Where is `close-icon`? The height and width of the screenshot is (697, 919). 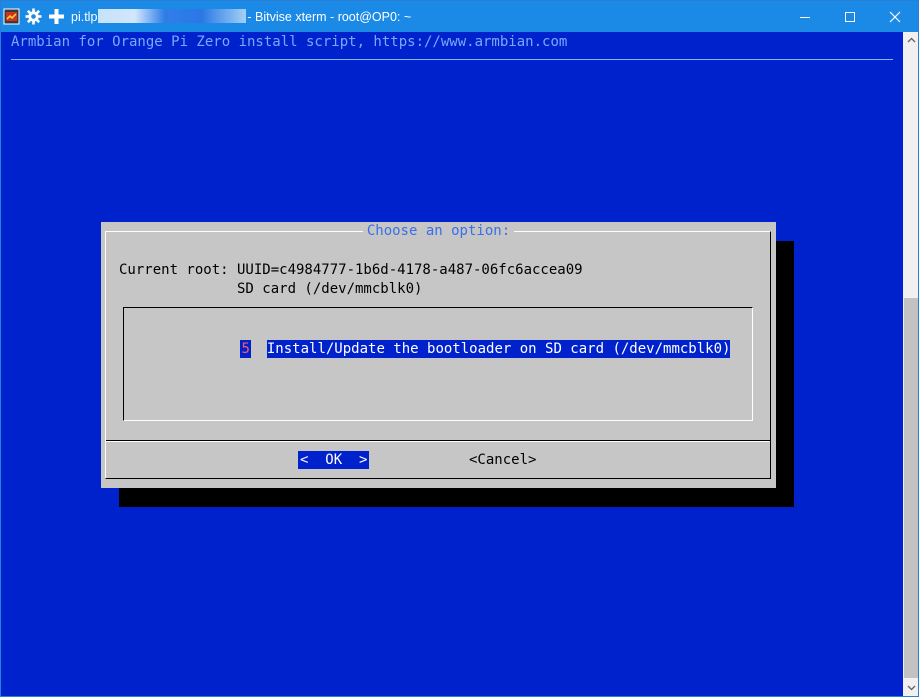
close-icon is located at coordinates (895, 16).